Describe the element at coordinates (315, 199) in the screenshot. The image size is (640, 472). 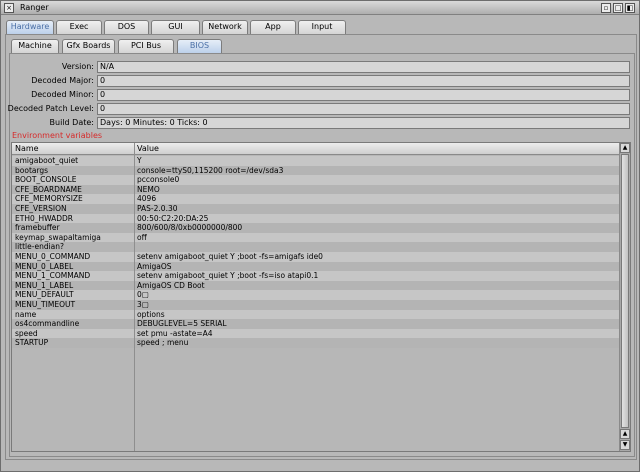
I see `table-row: CFE_MEMORYSIZE 4096` at that location.